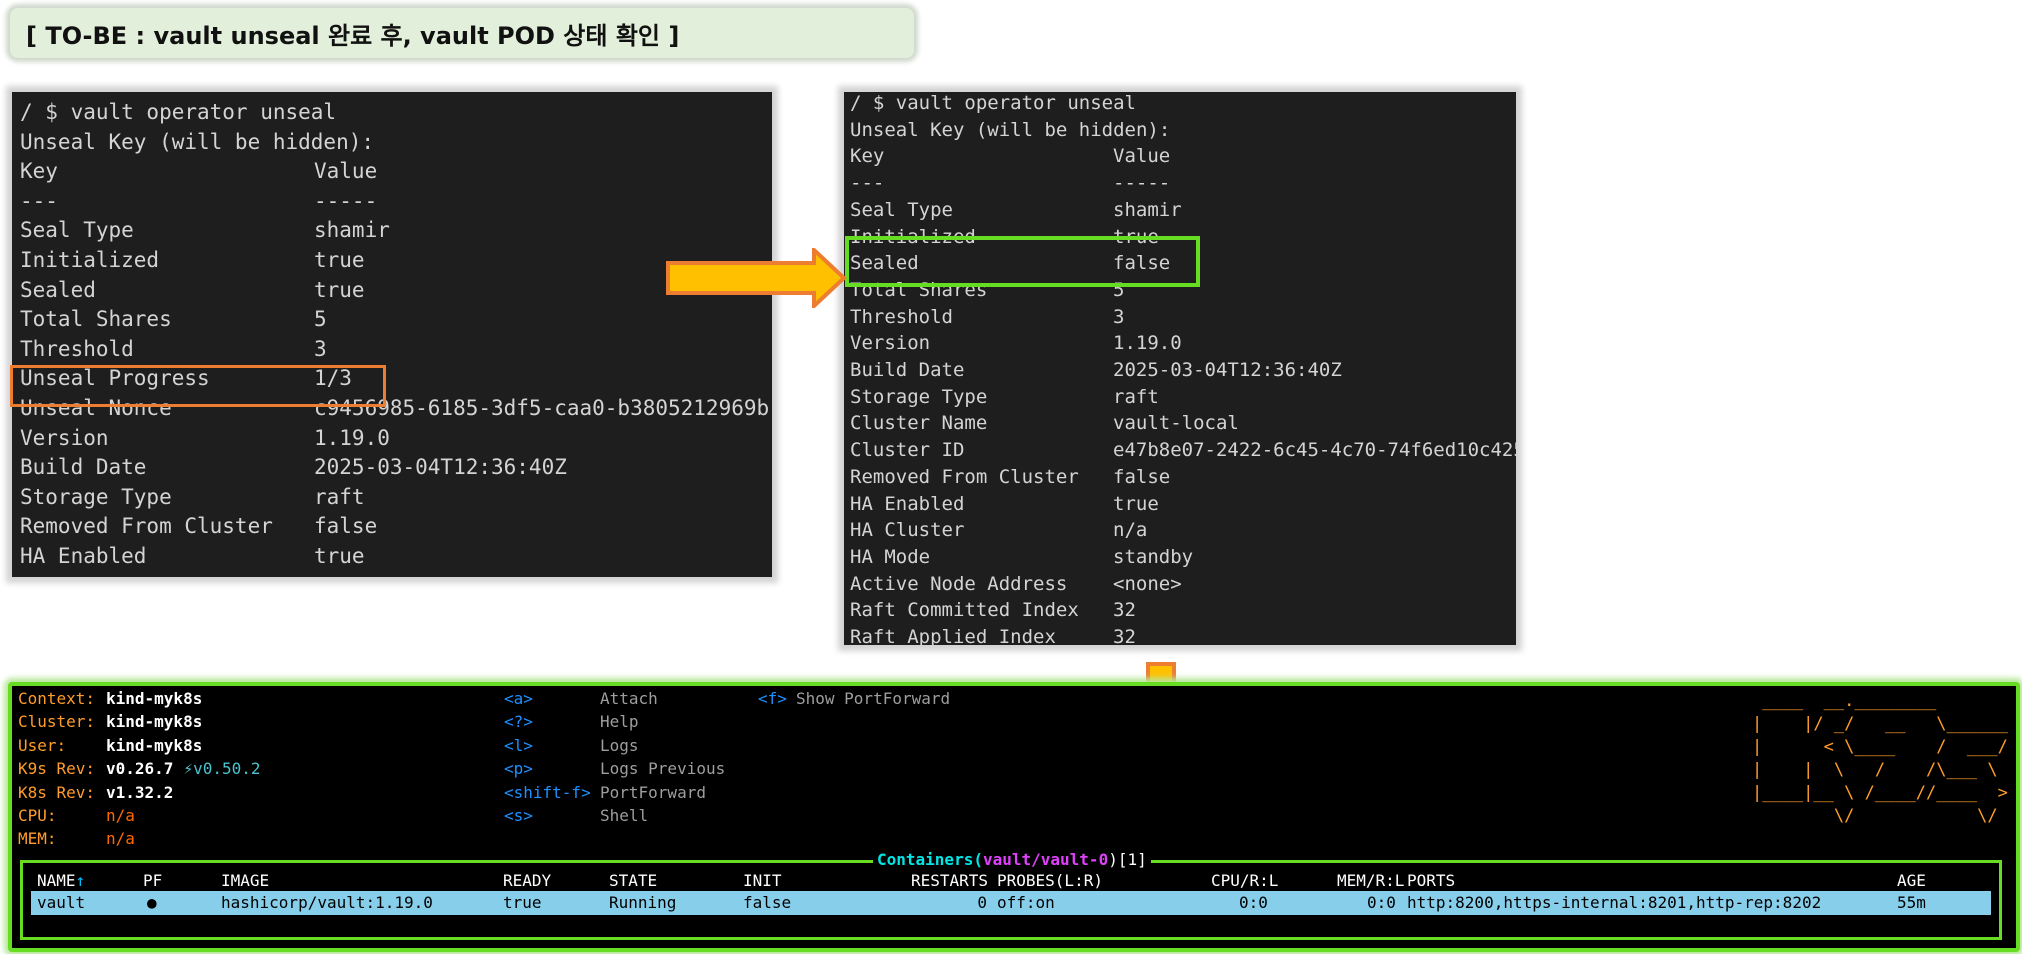  I want to click on sort-up-icon: ↑, so click(80, 880).